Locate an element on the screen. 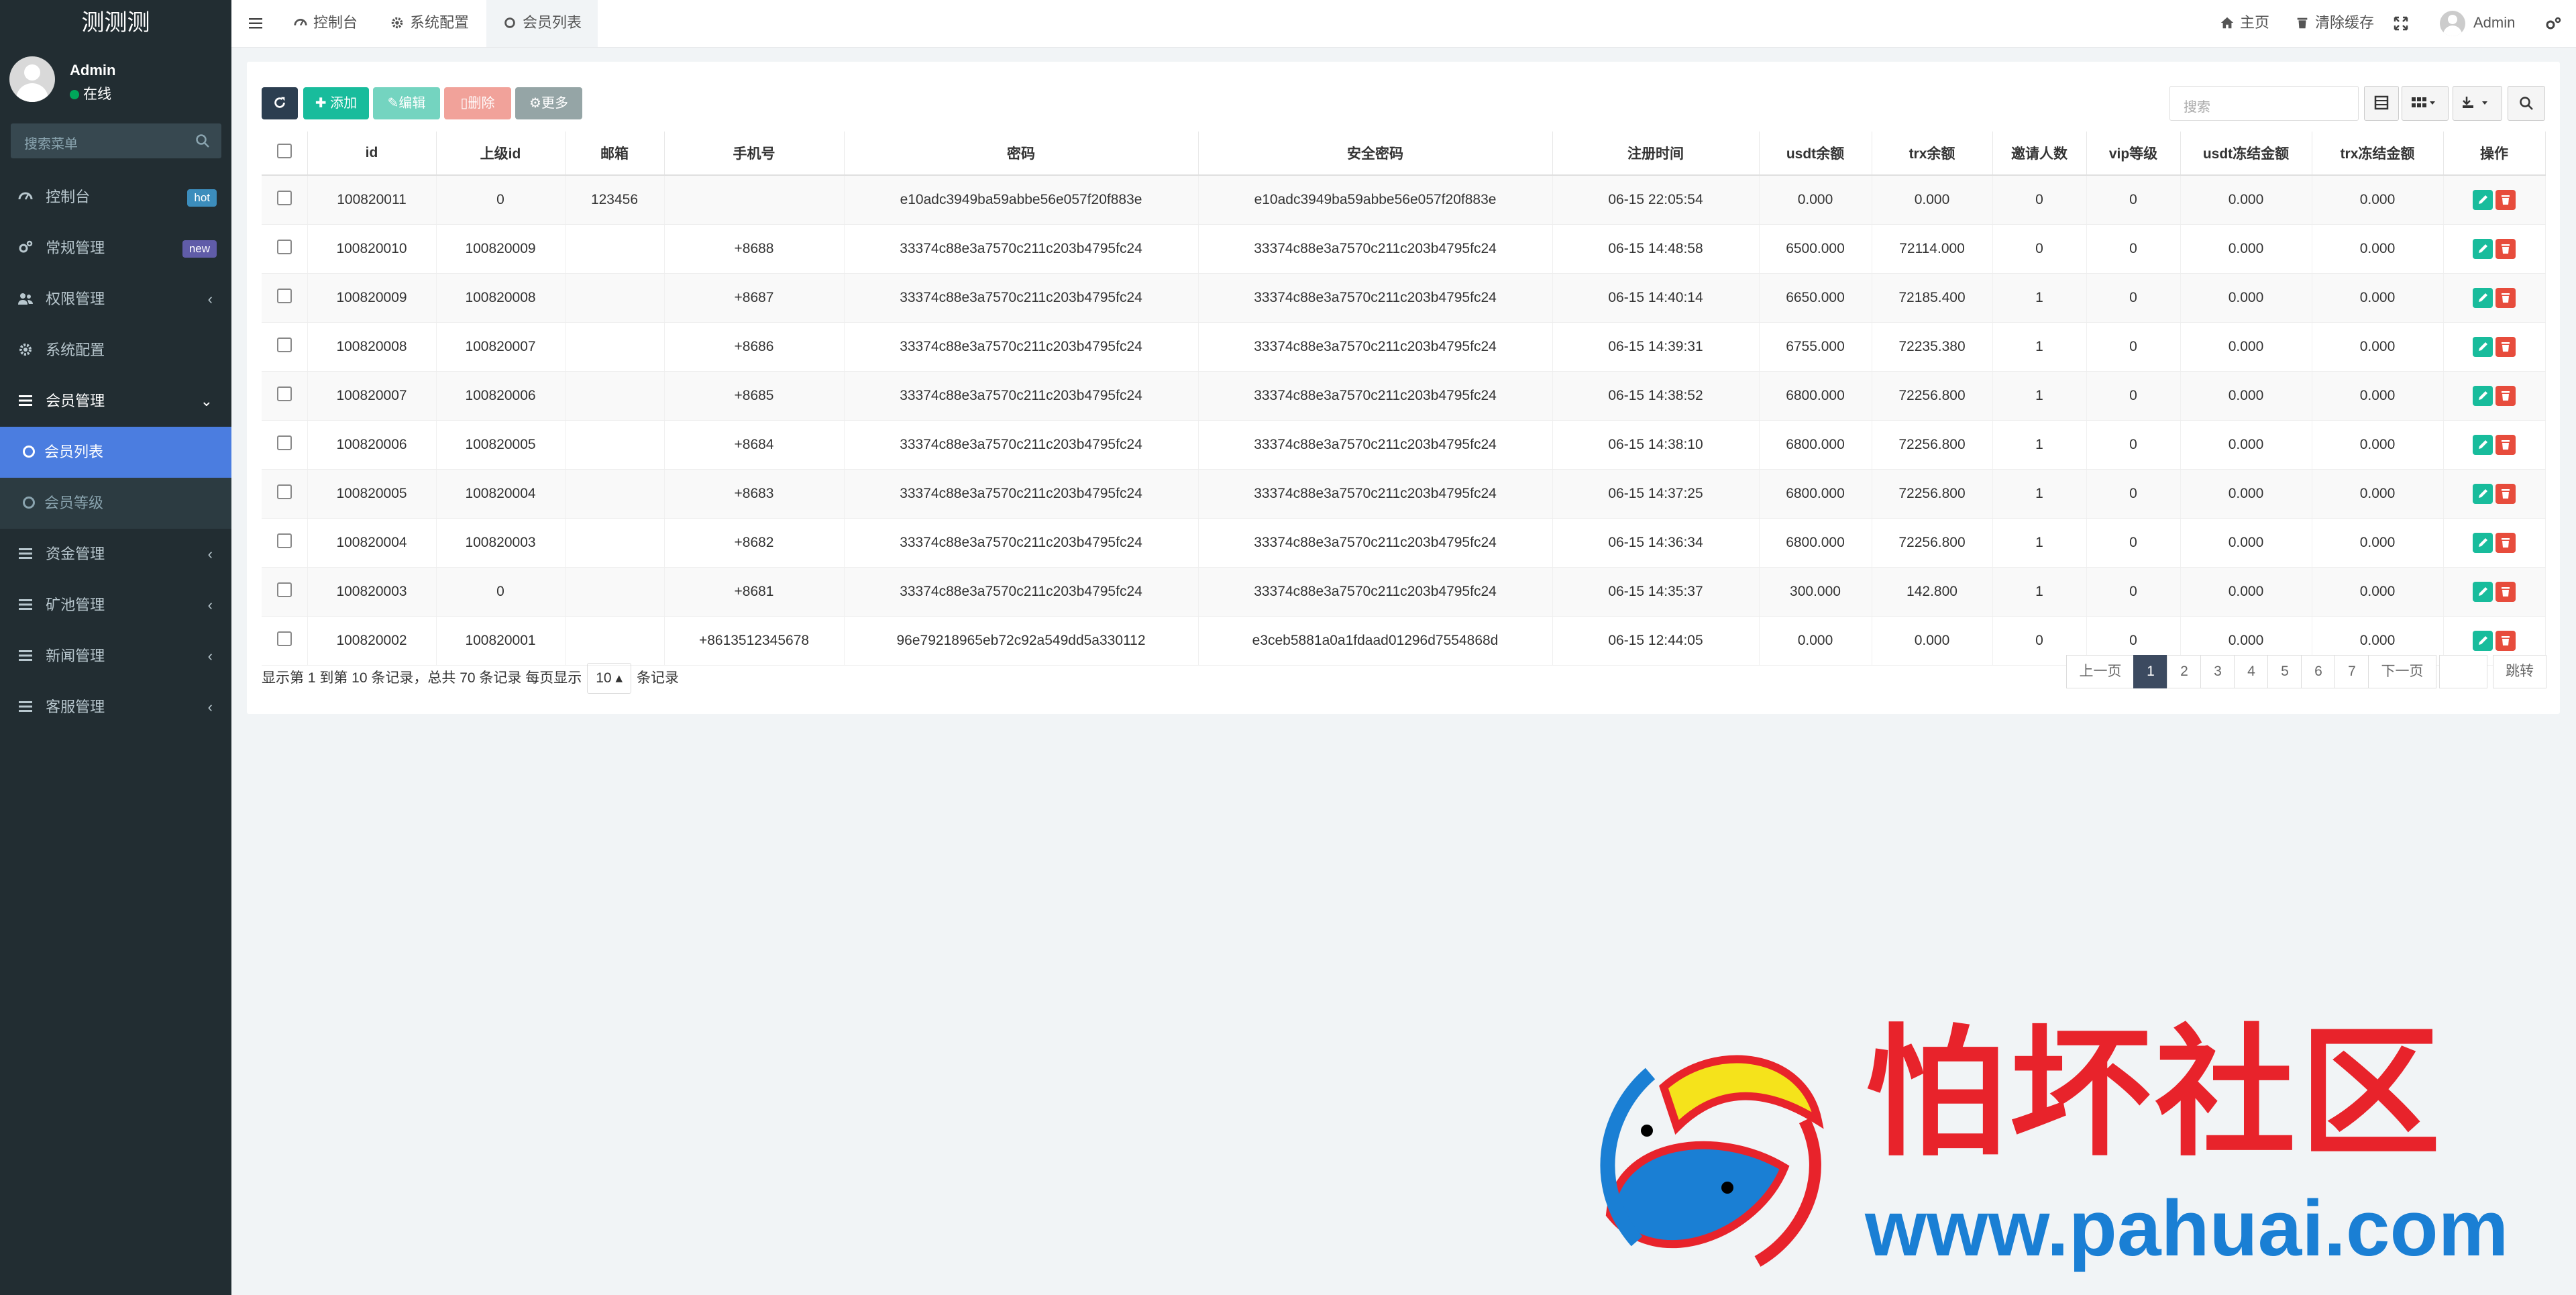 This screenshot has width=2576, height=1295. column-header: usdt余额 is located at coordinates (1815, 154).